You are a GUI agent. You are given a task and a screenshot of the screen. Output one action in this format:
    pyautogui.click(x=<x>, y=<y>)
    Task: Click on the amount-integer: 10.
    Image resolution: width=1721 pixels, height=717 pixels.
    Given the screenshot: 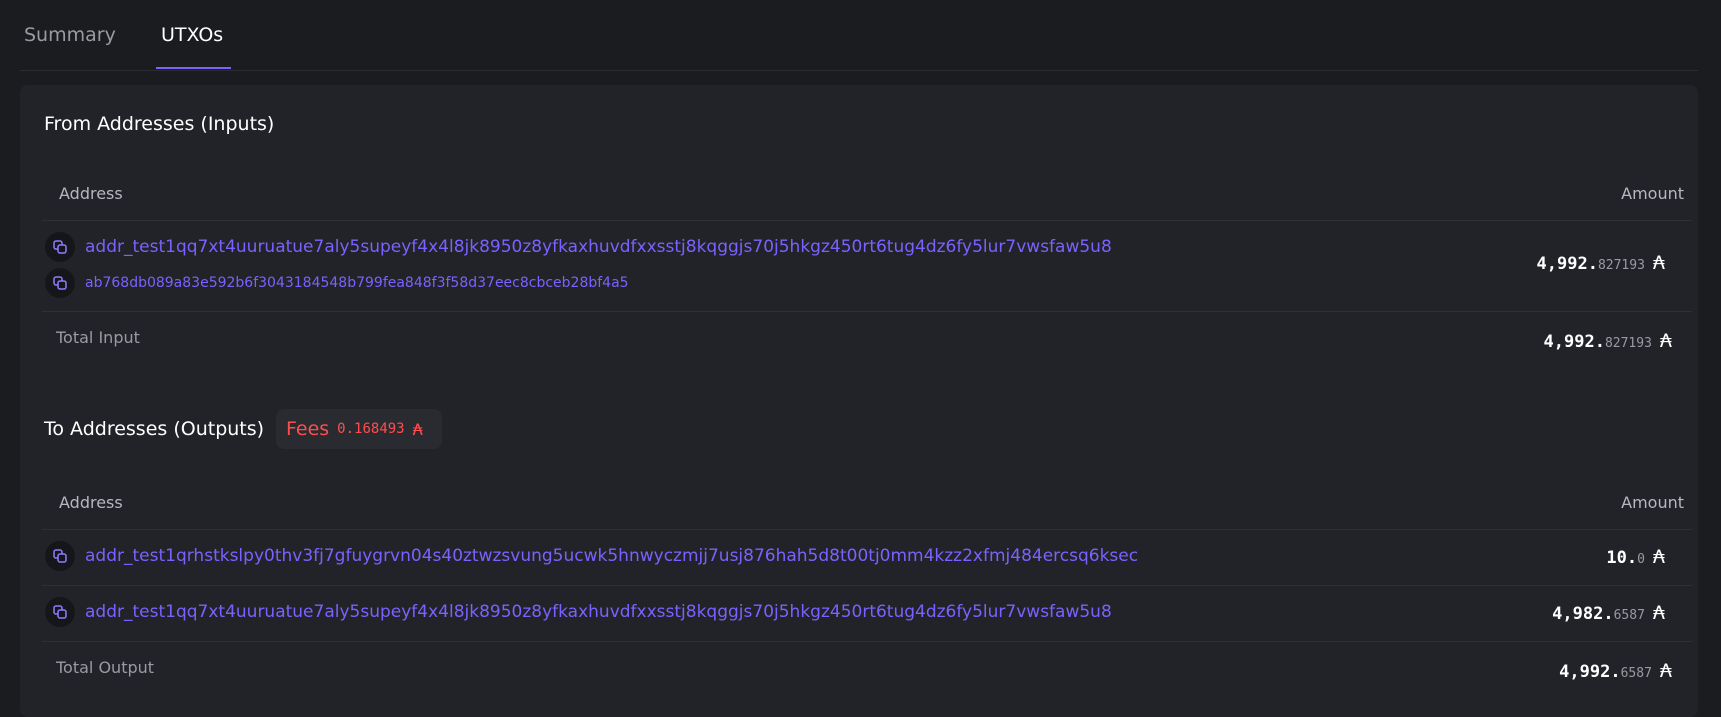 What is the action you would take?
    pyautogui.click(x=1622, y=558)
    